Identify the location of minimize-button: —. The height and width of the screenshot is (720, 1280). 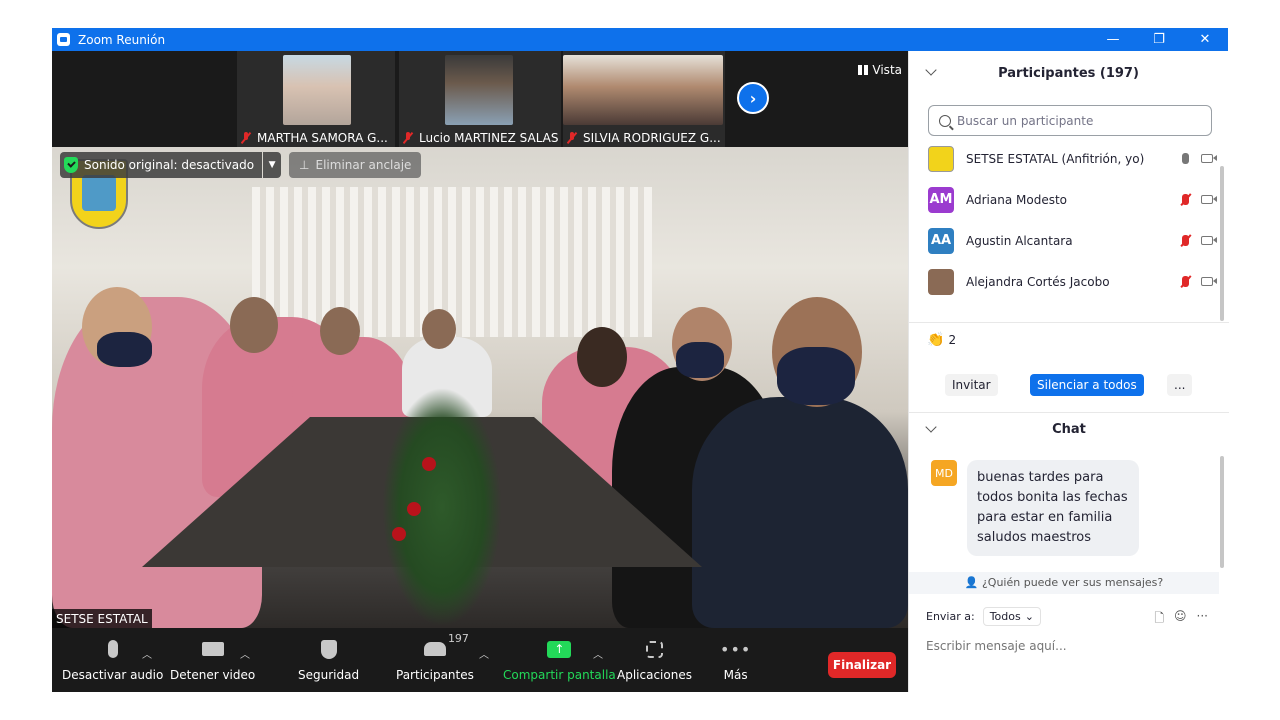
(1113, 39).